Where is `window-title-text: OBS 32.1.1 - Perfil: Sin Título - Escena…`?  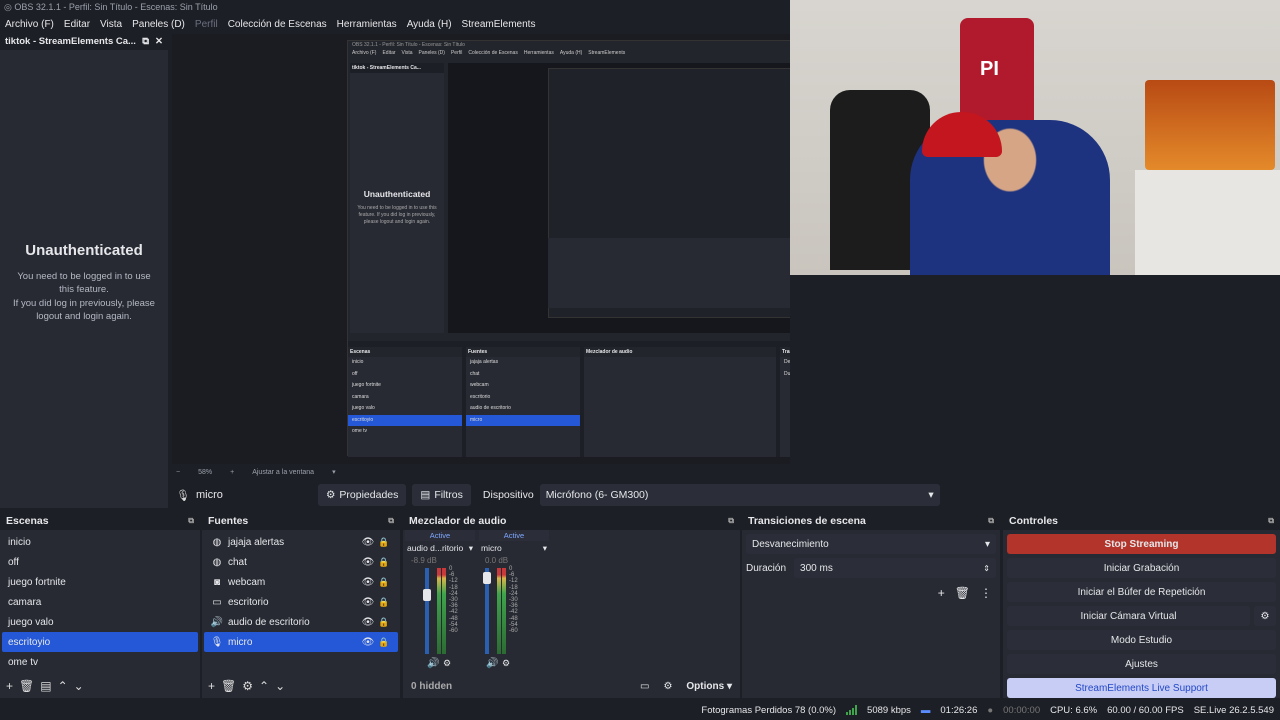 window-title-text: OBS 32.1.1 - Perfil: Sin Título - Escena… is located at coordinates (116, 7).